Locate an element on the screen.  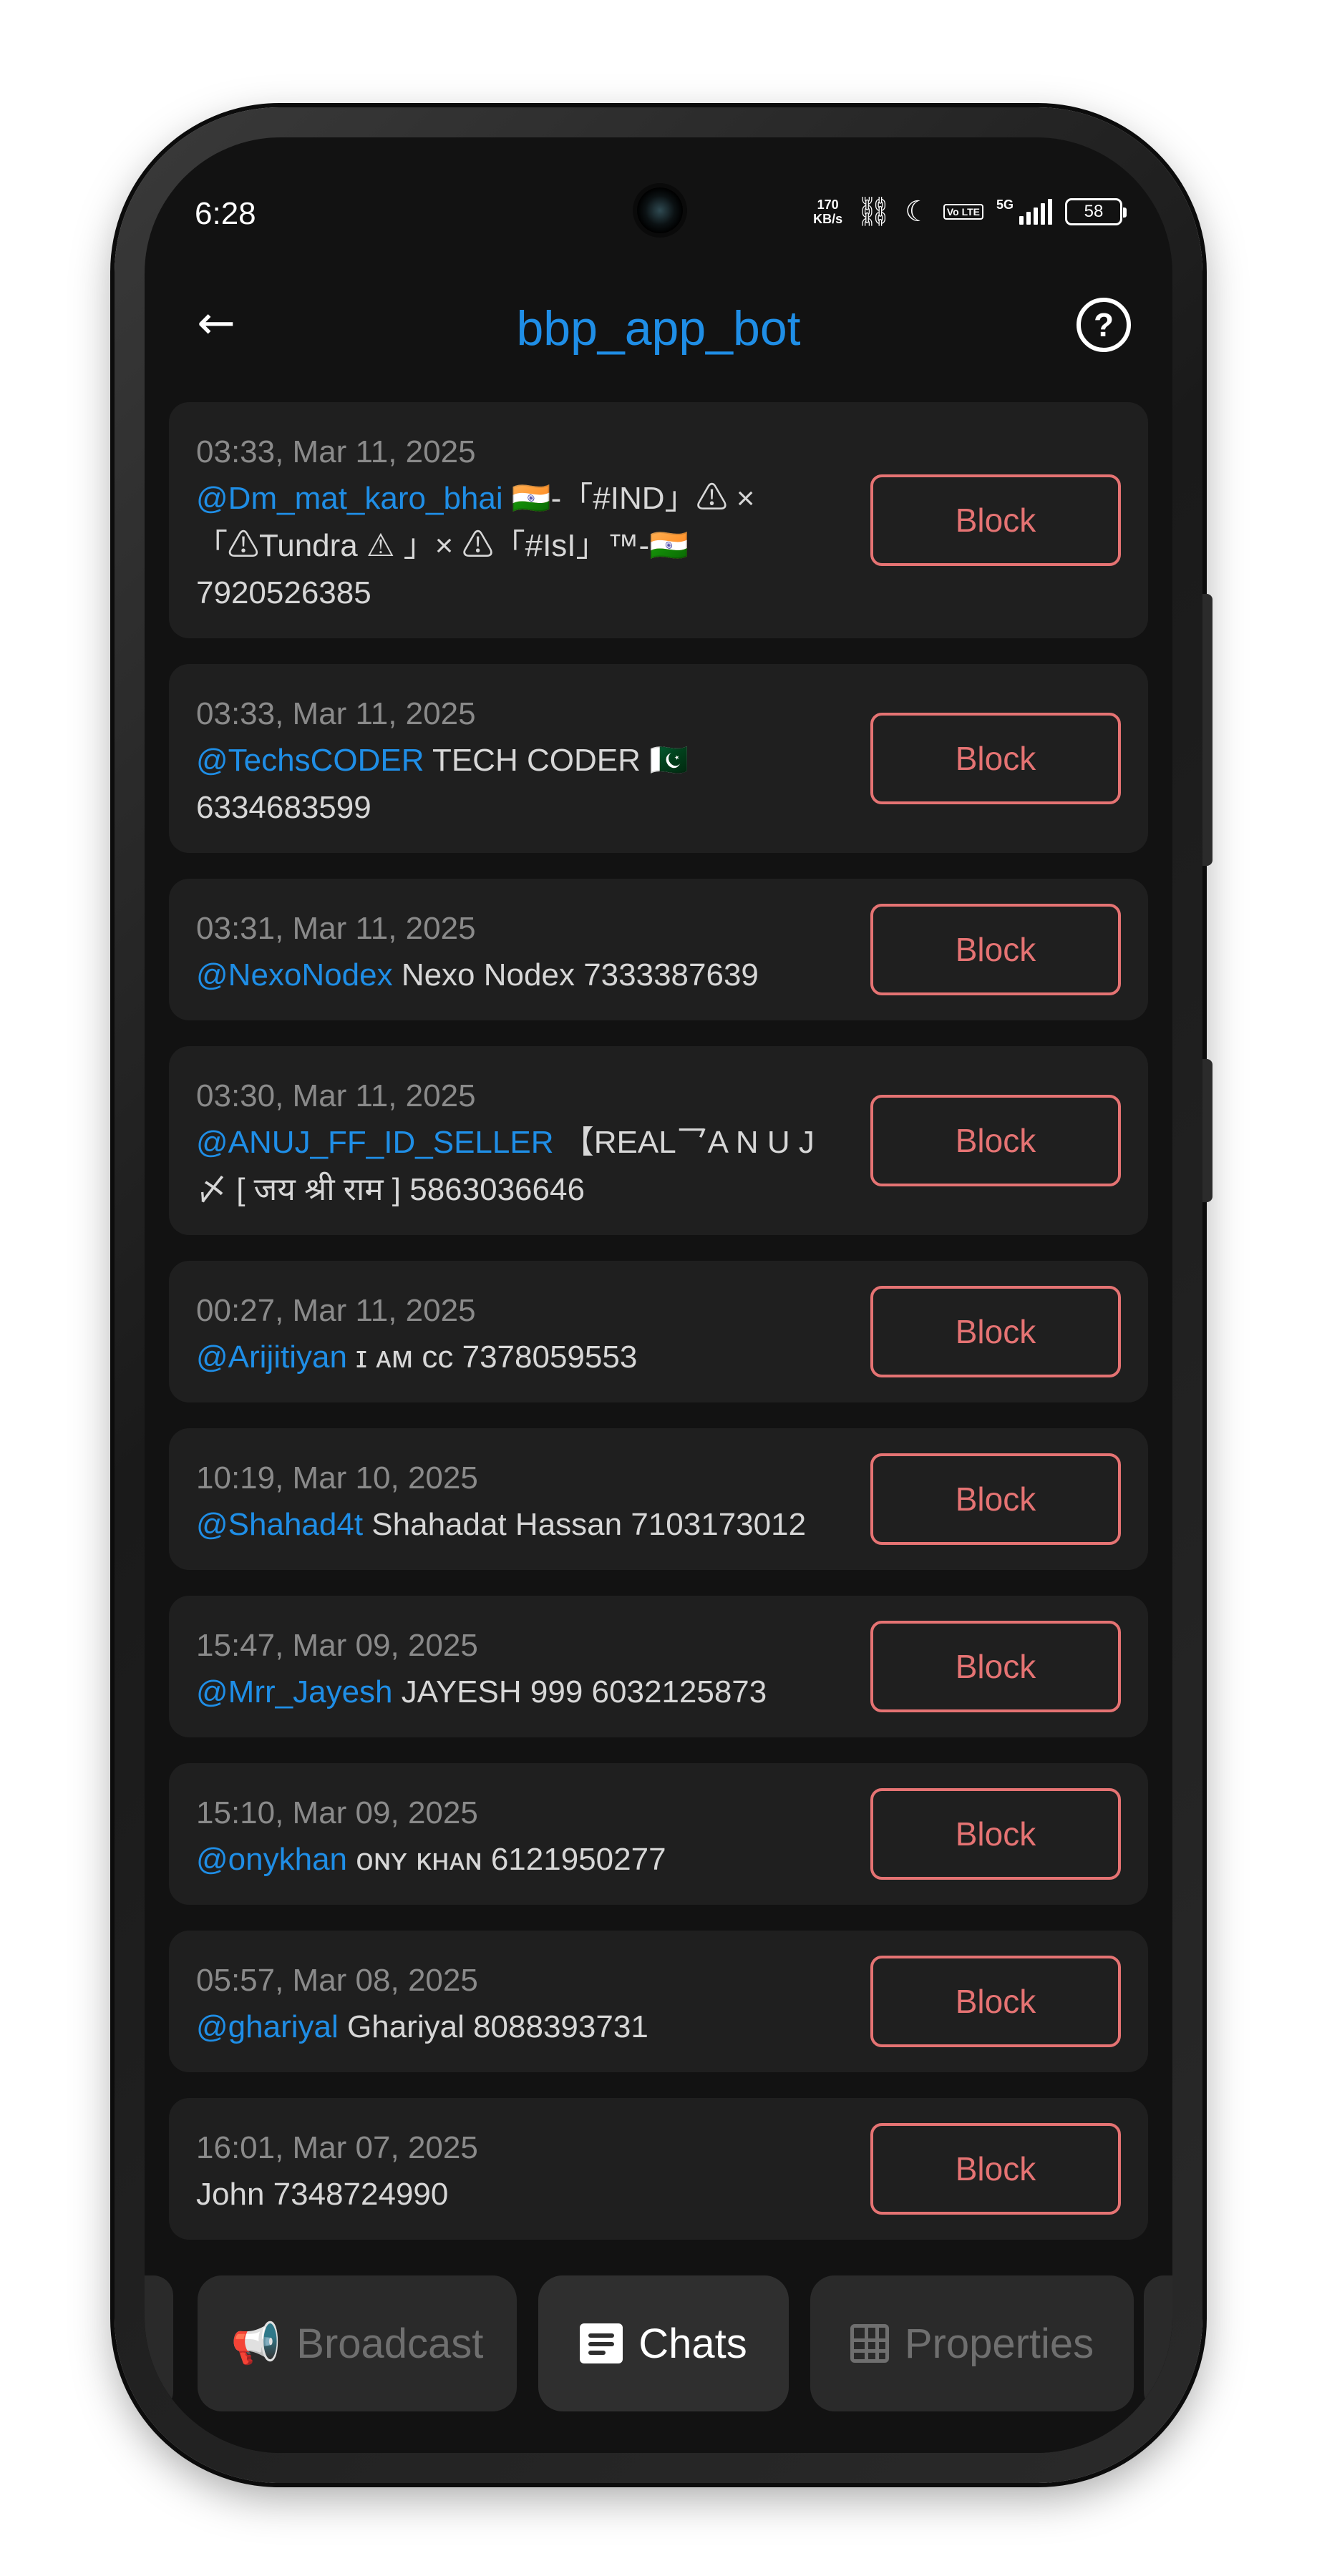
app-header: ← bbp_app_bot ? is located at coordinates (658, 323).